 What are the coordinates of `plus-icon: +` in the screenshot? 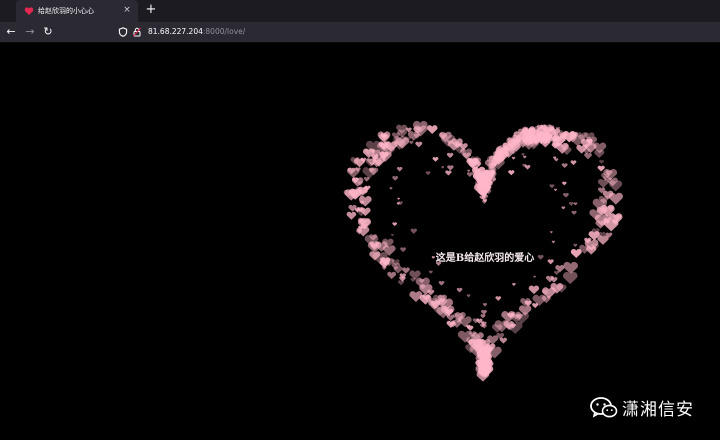 It's located at (151, 10).